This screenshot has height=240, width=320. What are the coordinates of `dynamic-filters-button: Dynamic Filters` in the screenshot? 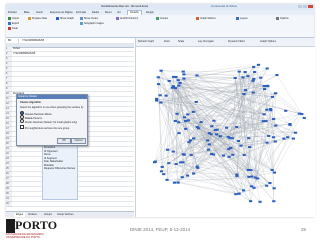 It's located at (236, 42).